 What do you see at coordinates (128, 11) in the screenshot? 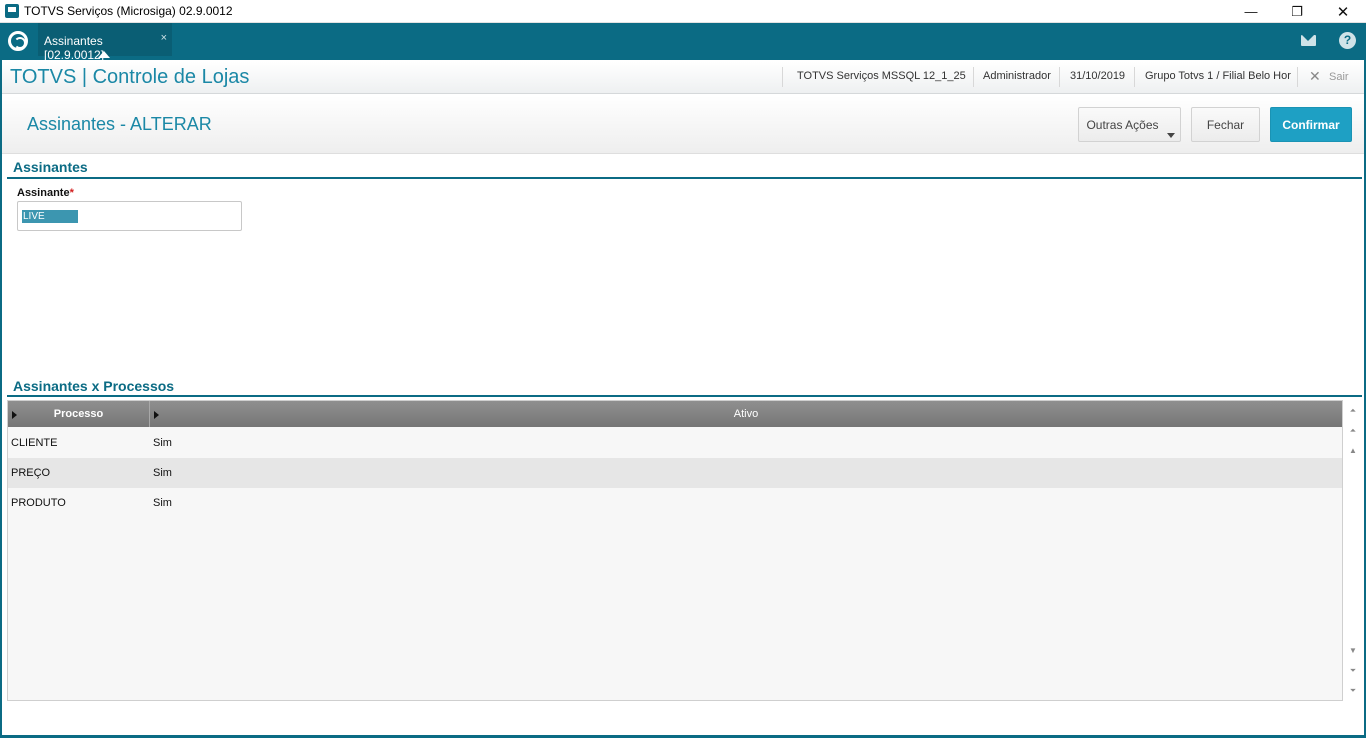
I see `window-title: TOTVS Serviços (Microsiga) 02.9.0012` at bounding box center [128, 11].